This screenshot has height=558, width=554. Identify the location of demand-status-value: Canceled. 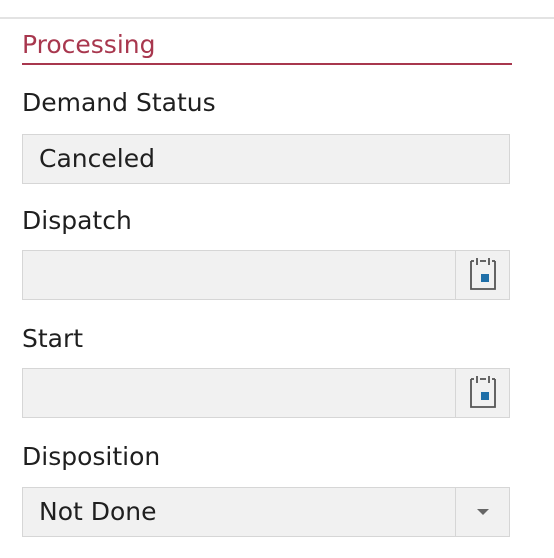
(97, 158).